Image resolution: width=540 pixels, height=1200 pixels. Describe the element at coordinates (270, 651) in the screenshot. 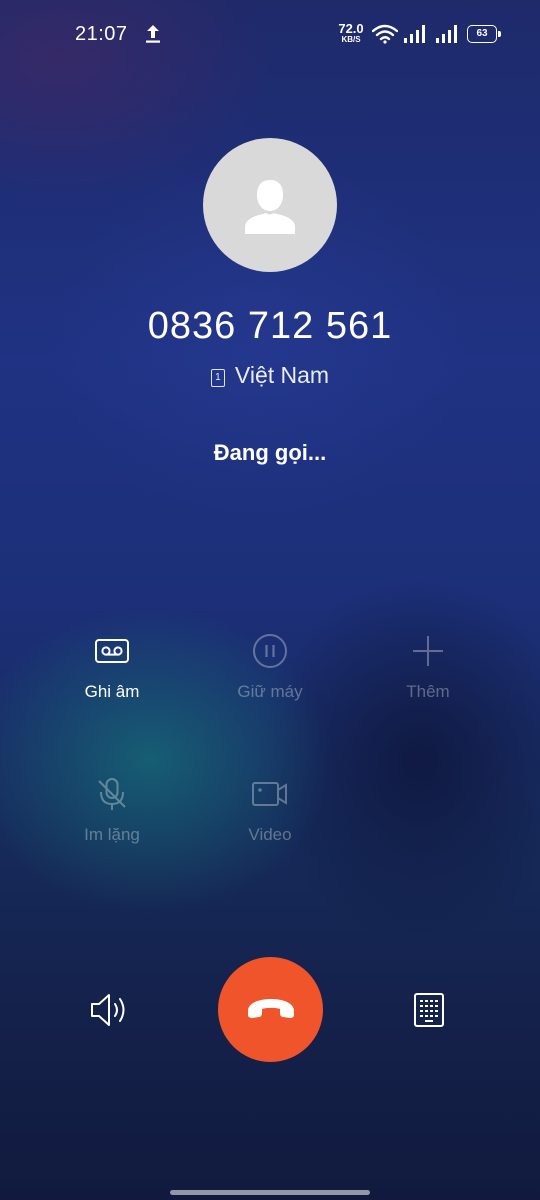

I see `pause-icon` at that location.